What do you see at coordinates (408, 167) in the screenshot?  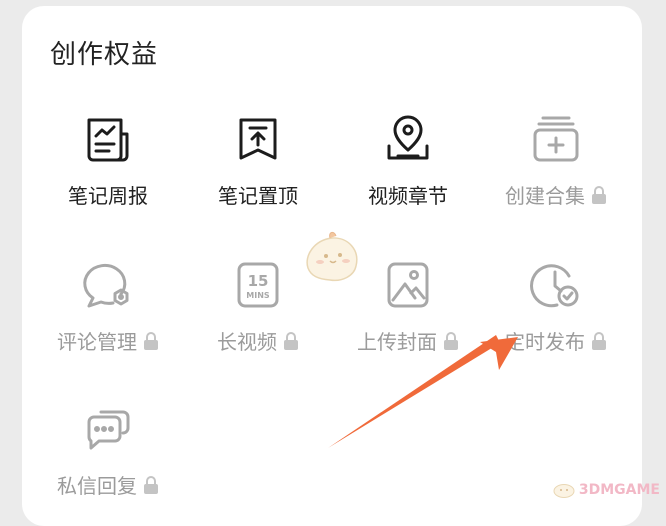 I see `benefit-video-chapter: 视频章节` at bounding box center [408, 167].